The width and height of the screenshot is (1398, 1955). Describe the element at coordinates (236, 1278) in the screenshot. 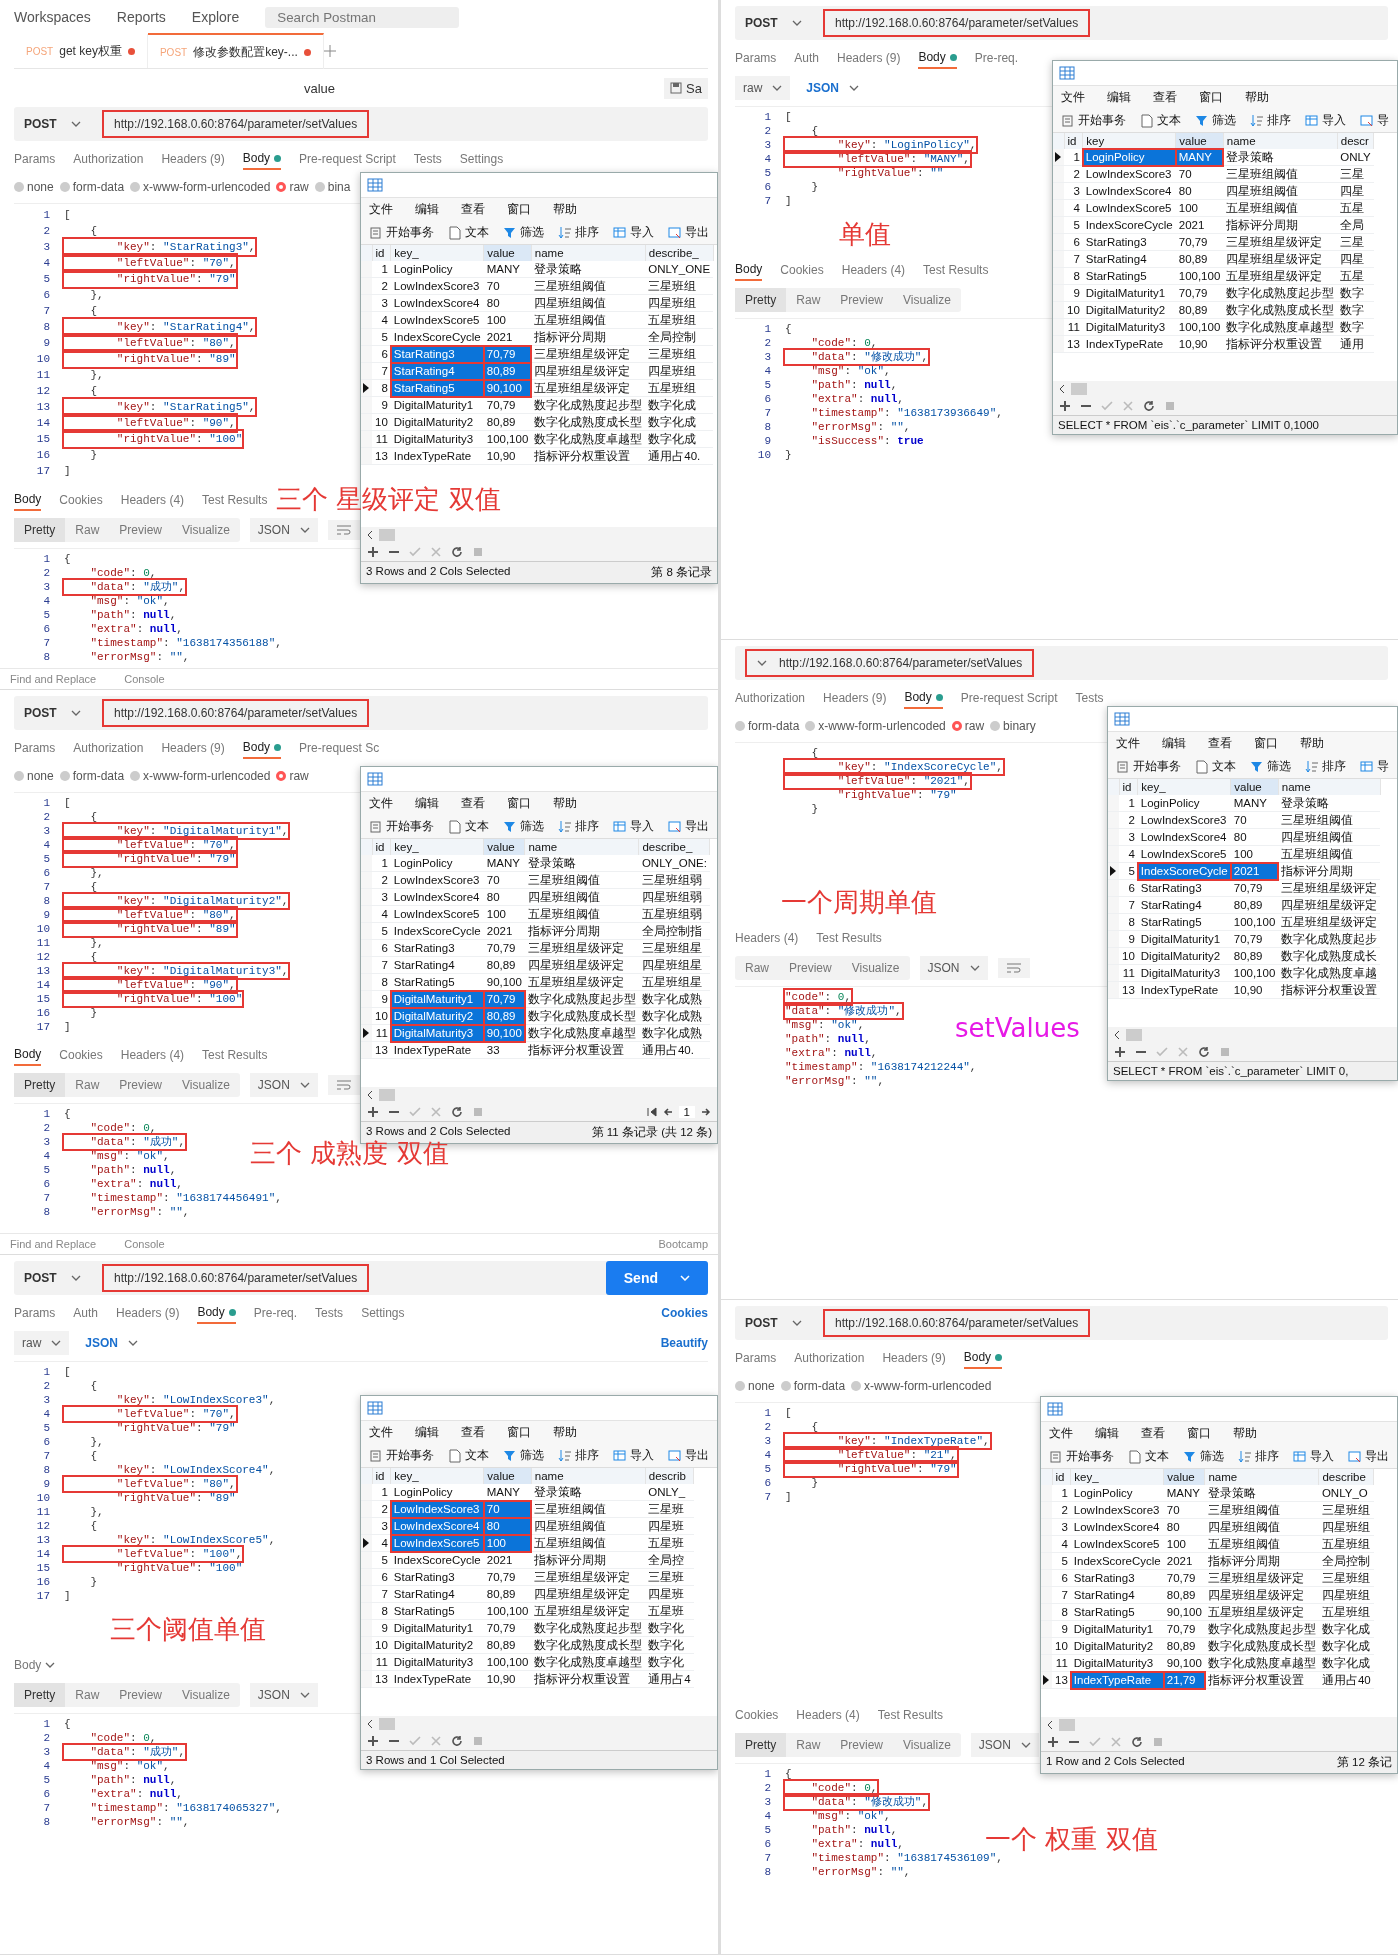

I see `url-field: http://192.168.0.60:8764/parameter/setValues` at that location.